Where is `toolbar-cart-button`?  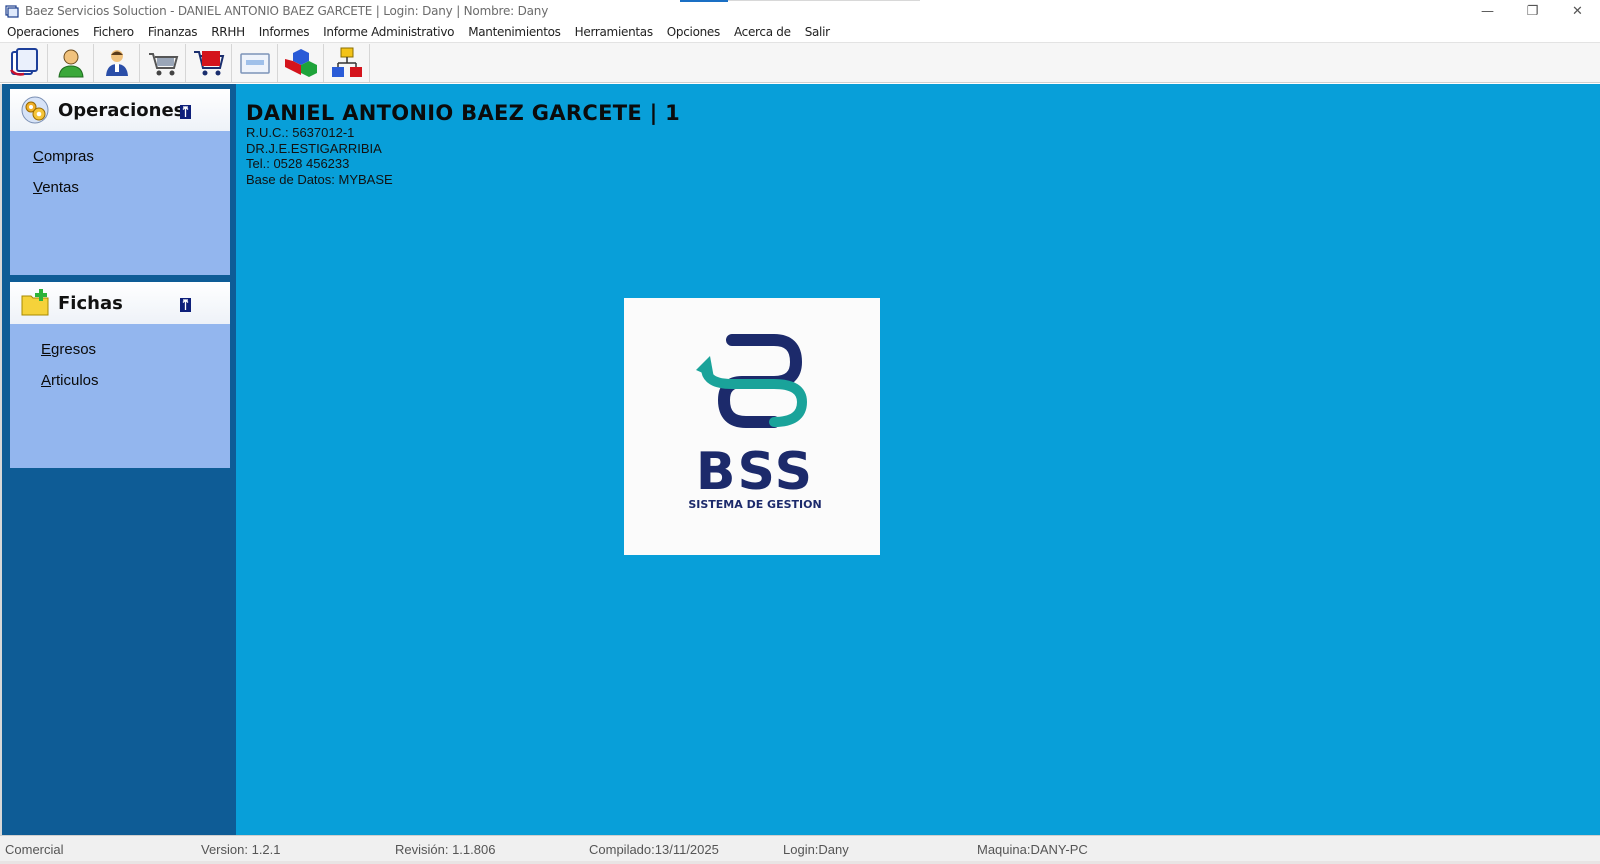 toolbar-cart-button is located at coordinates (209, 62).